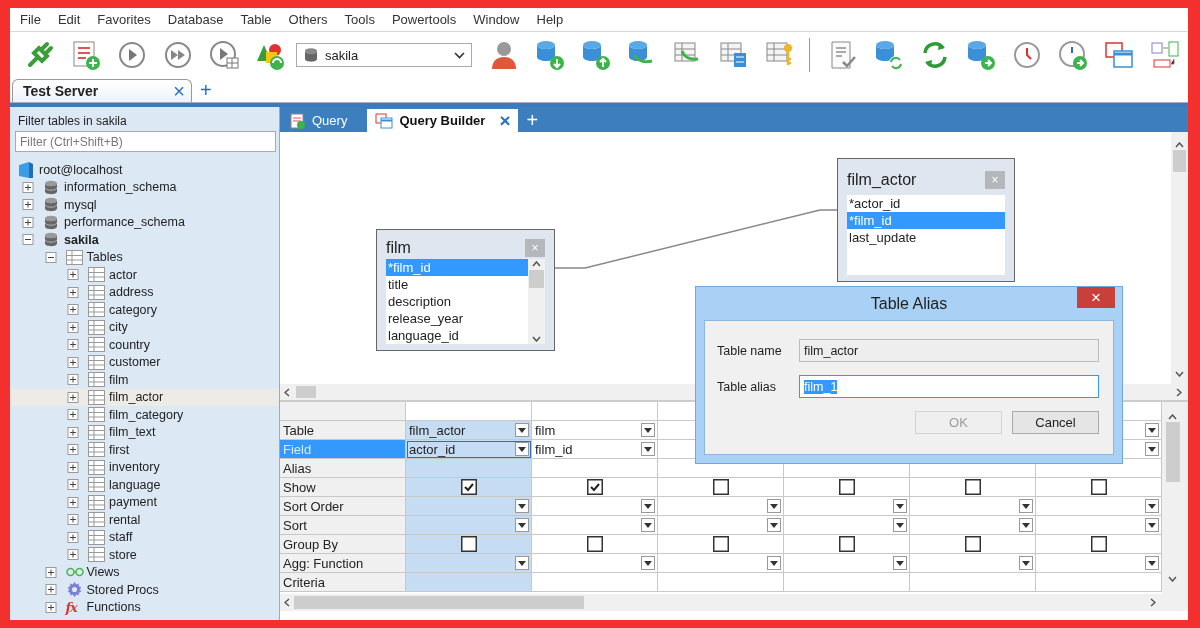 The width and height of the screenshot is (1200, 628). What do you see at coordinates (121, 537) in the screenshot?
I see `item-label: staff` at bounding box center [121, 537].